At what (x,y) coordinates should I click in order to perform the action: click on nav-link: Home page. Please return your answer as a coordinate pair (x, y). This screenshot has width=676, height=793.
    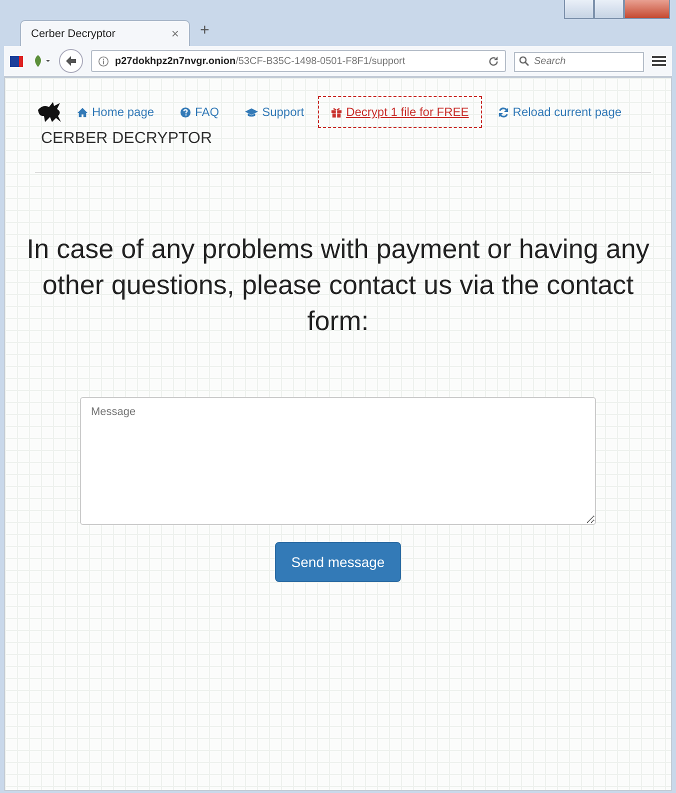
    Looking at the image, I should click on (115, 112).